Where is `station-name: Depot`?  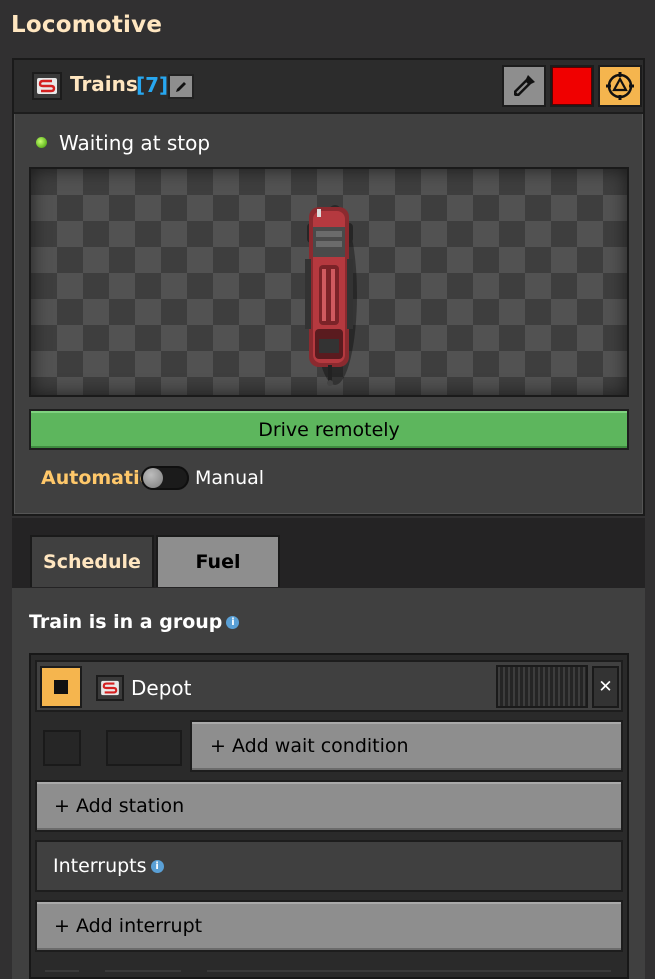
station-name: Depot is located at coordinates (161, 688).